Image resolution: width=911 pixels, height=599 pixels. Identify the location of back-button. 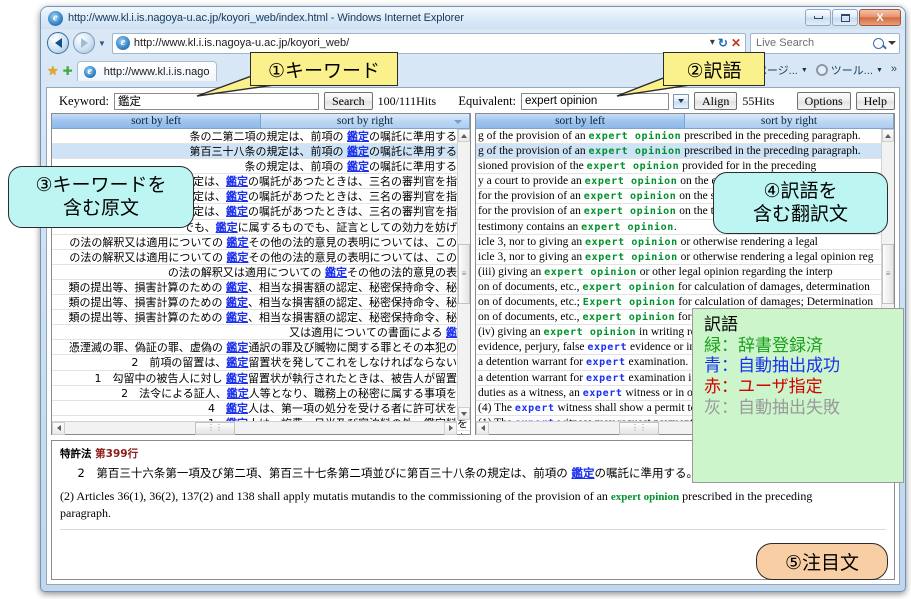
(58, 43).